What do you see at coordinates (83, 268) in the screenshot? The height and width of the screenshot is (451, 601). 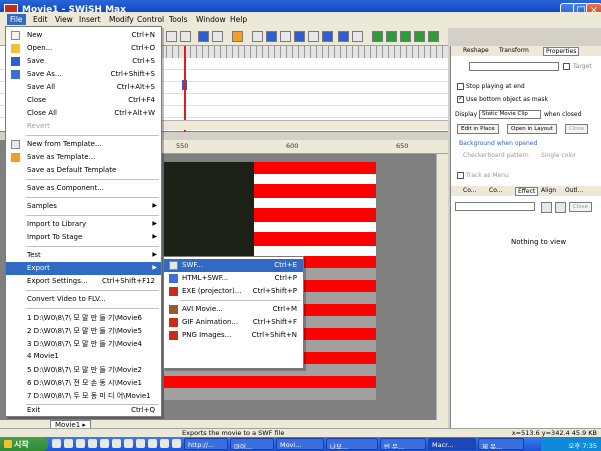 I see `menu-item-export: Export ▶` at bounding box center [83, 268].